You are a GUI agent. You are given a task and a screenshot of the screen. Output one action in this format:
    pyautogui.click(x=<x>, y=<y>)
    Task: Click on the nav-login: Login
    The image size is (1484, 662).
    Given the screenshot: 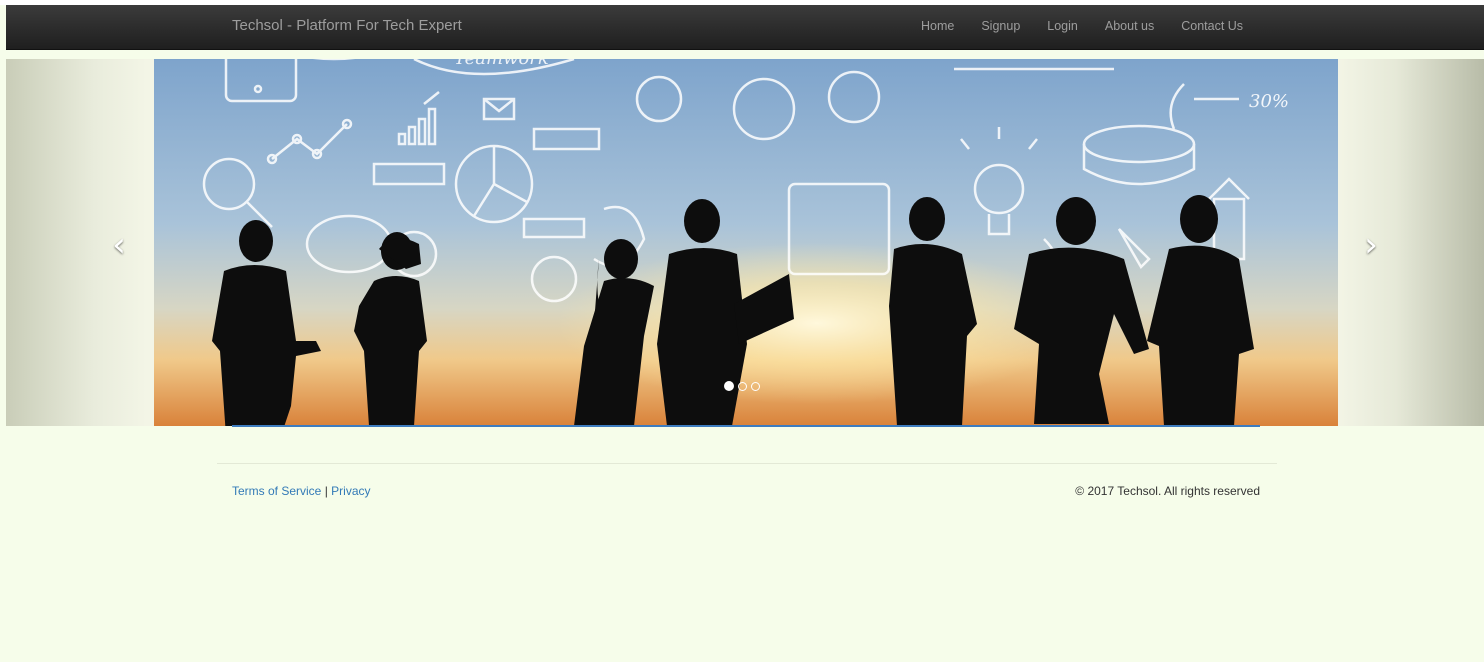 What is the action you would take?
    pyautogui.click(x=1062, y=26)
    